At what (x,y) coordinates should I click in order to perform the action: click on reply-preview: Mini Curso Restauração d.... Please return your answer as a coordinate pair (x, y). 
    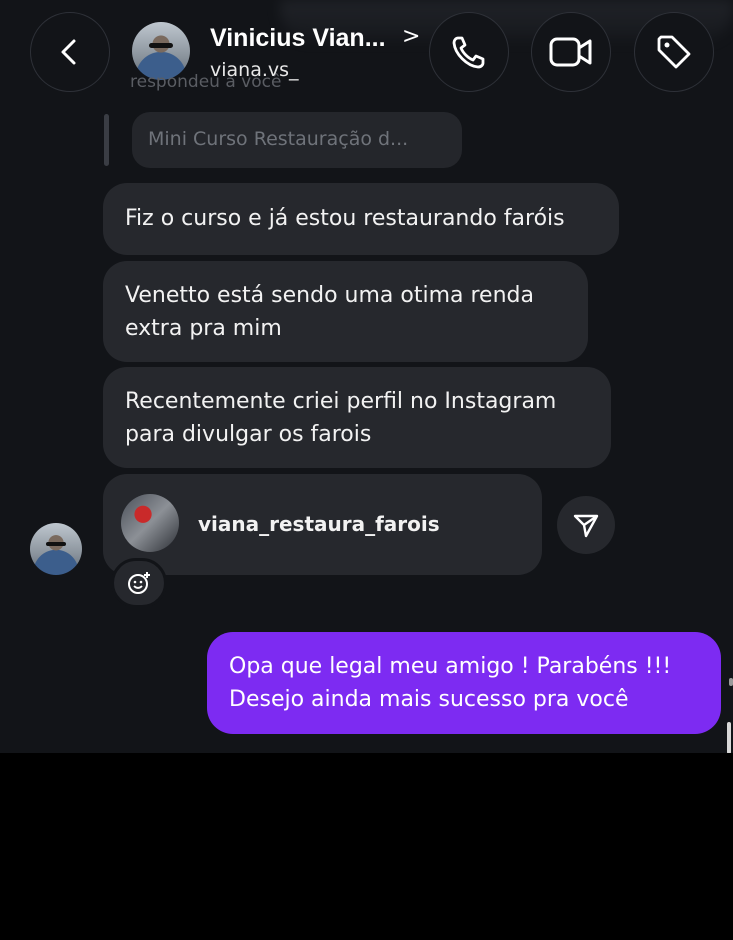
    Looking at the image, I should click on (297, 140).